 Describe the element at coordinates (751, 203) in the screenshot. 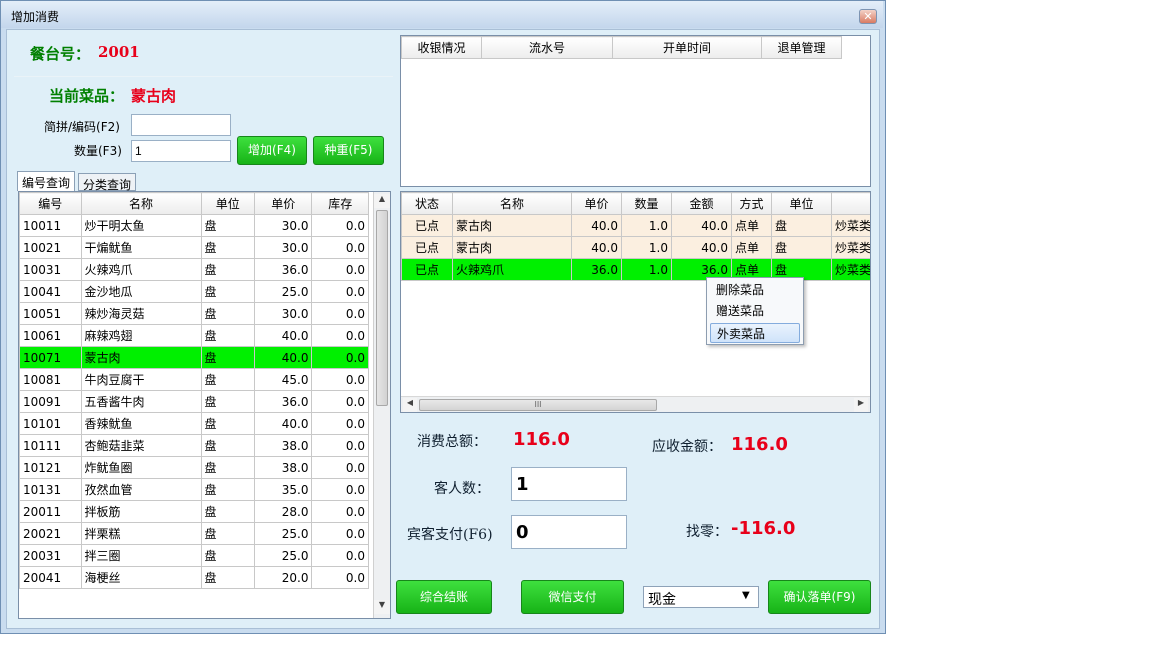

I see `column-header: 方式` at that location.